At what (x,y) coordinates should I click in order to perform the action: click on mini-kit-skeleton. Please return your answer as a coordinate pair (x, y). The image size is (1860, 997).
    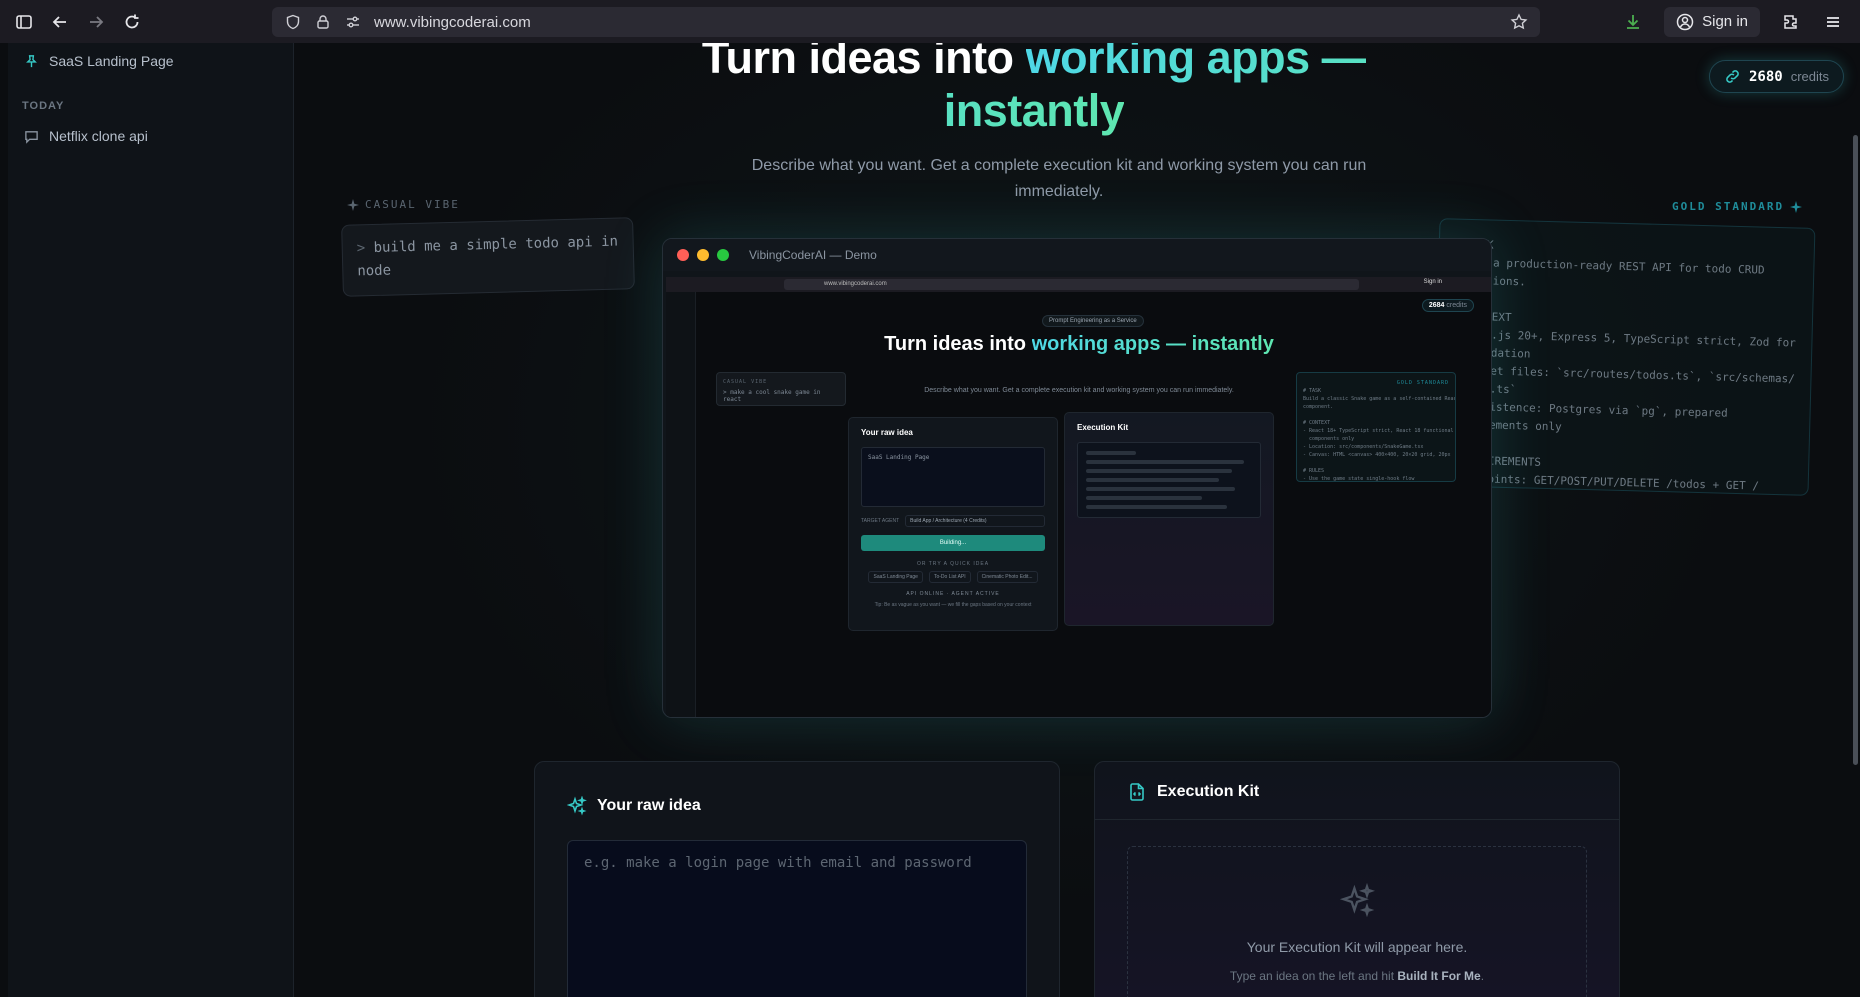
    Looking at the image, I should click on (1169, 480).